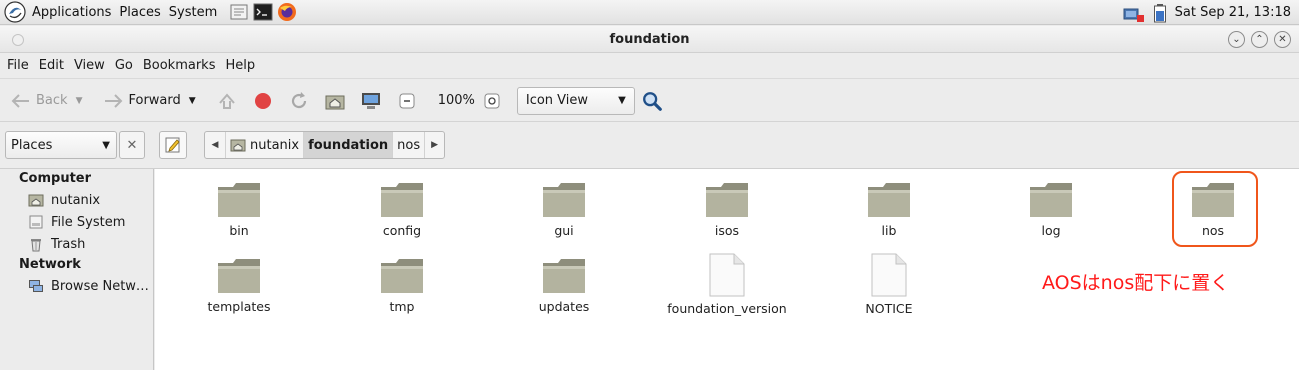 The image size is (1299, 370). What do you see at coordinates (55, 178) in the screenshot?
I see `sidebar-section-computer: Computer` at bounding box center [55, 178].